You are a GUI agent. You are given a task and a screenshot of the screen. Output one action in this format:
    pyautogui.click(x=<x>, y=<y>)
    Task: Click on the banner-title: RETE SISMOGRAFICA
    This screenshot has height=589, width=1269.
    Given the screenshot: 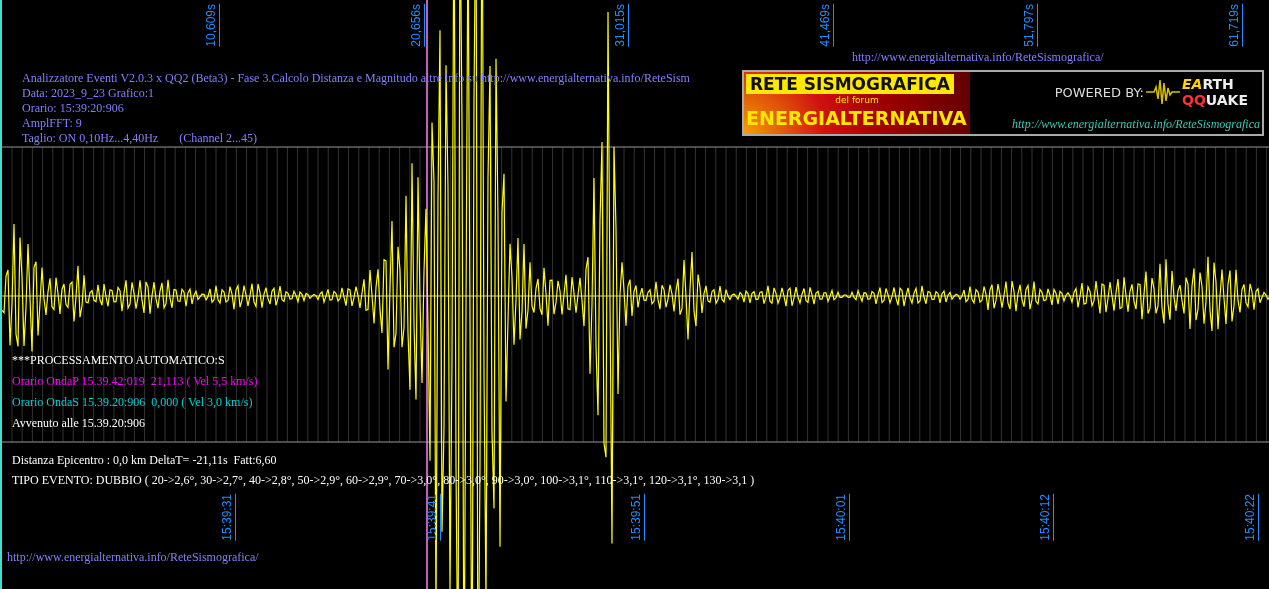 What is the action you would take?
    pyautogui.click(x=850, y=84)
    